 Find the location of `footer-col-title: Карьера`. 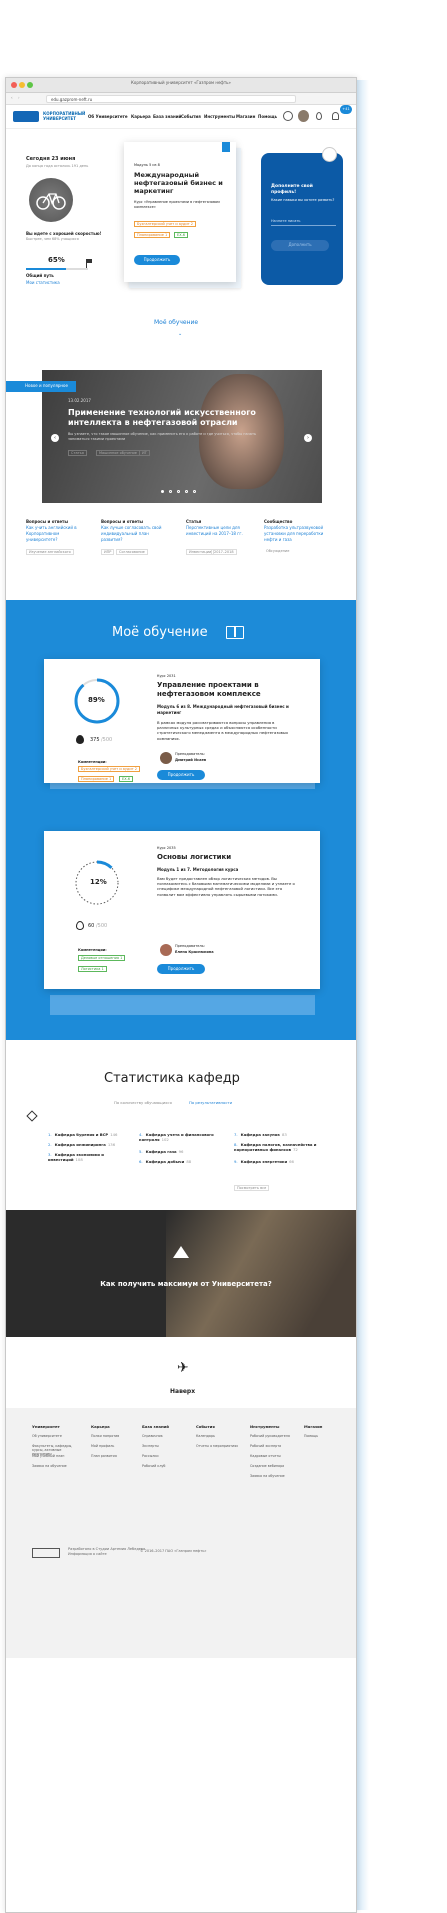

footer-col-title: Карьера is located at coordinates (100, 1426).